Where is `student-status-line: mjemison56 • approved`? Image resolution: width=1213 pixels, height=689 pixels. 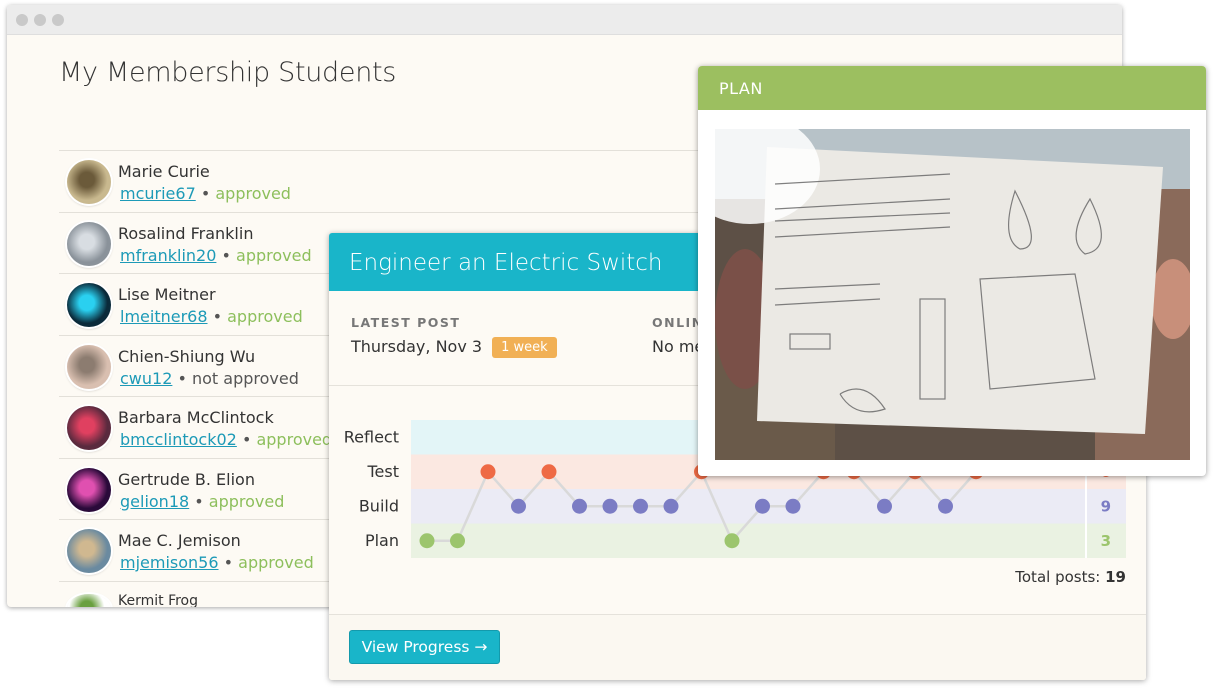
student-status-line: mjemison56 • approved is located at coordinates (217, 562).